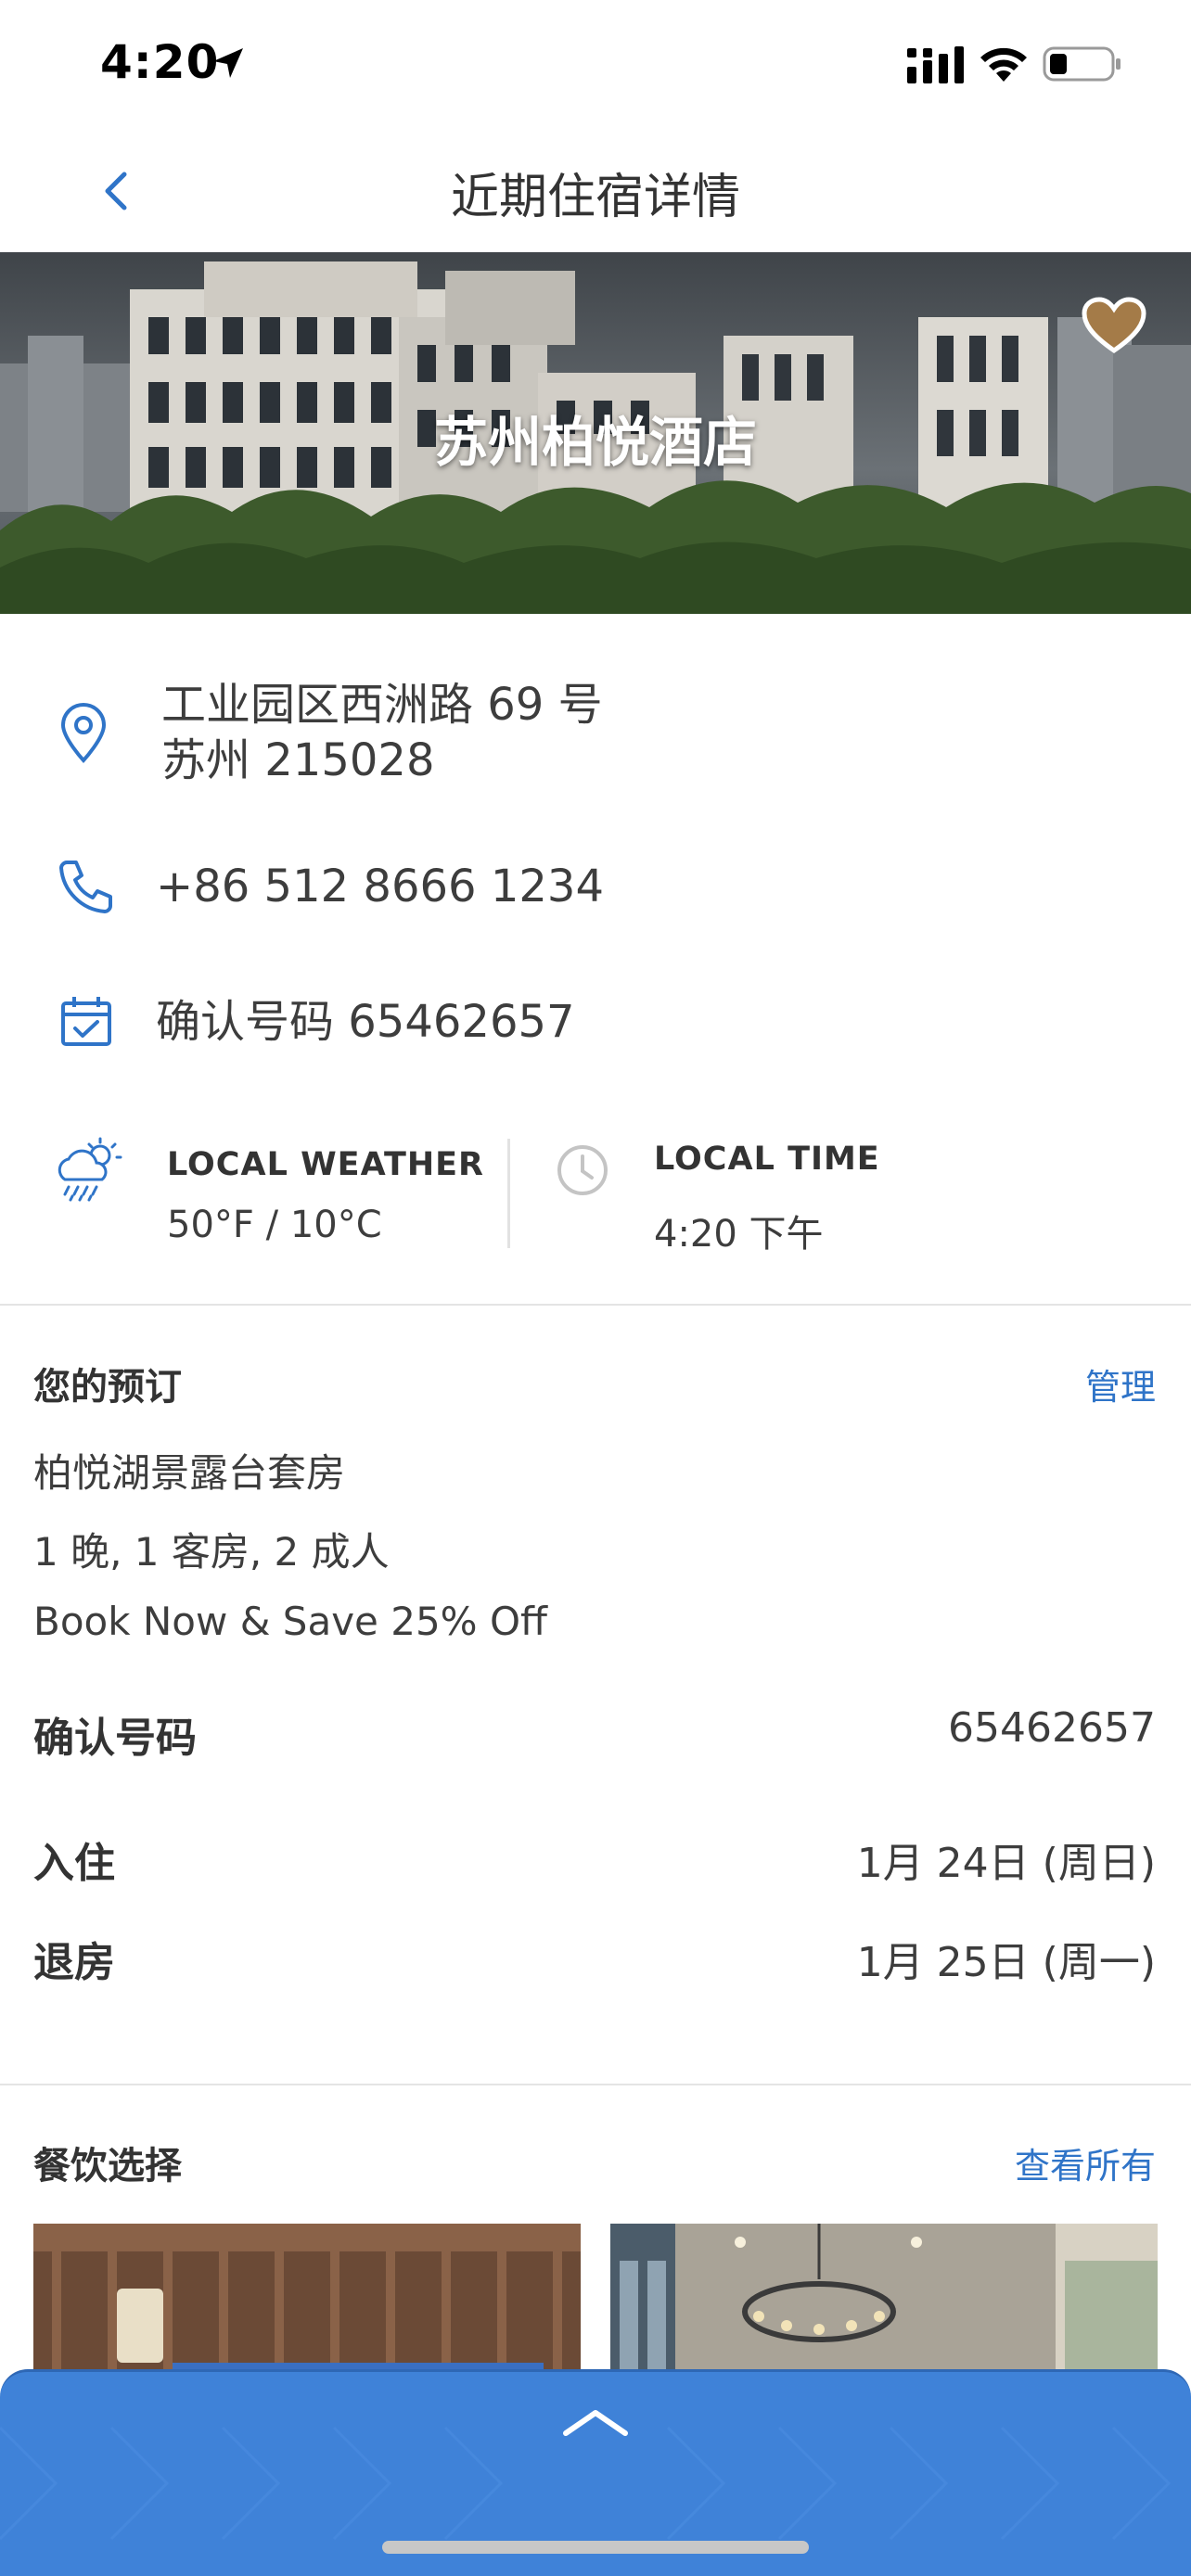 The image size is (1191, 2576). What do you see at coordinates (382, 705) in the screenshot?
I see `address-line-1: 工业园区西洲路 69 号` at bounding box center [382, 705].